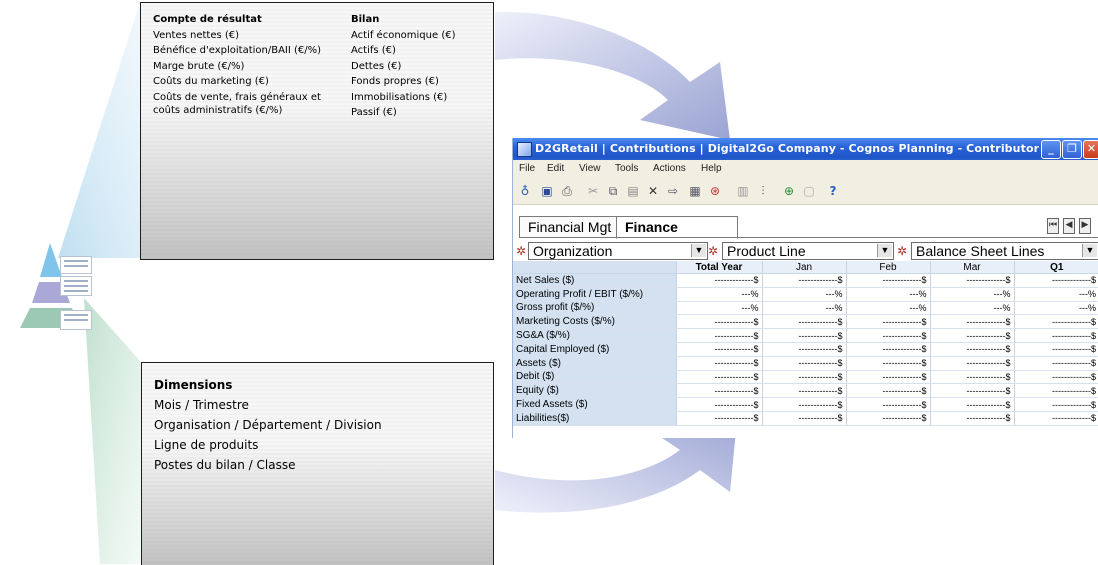 The image size is (1098, 565). What do you see at coordinates (887, 267) in the screenshot?
I see `column-header: Feb` at bounding box center [887, 267].